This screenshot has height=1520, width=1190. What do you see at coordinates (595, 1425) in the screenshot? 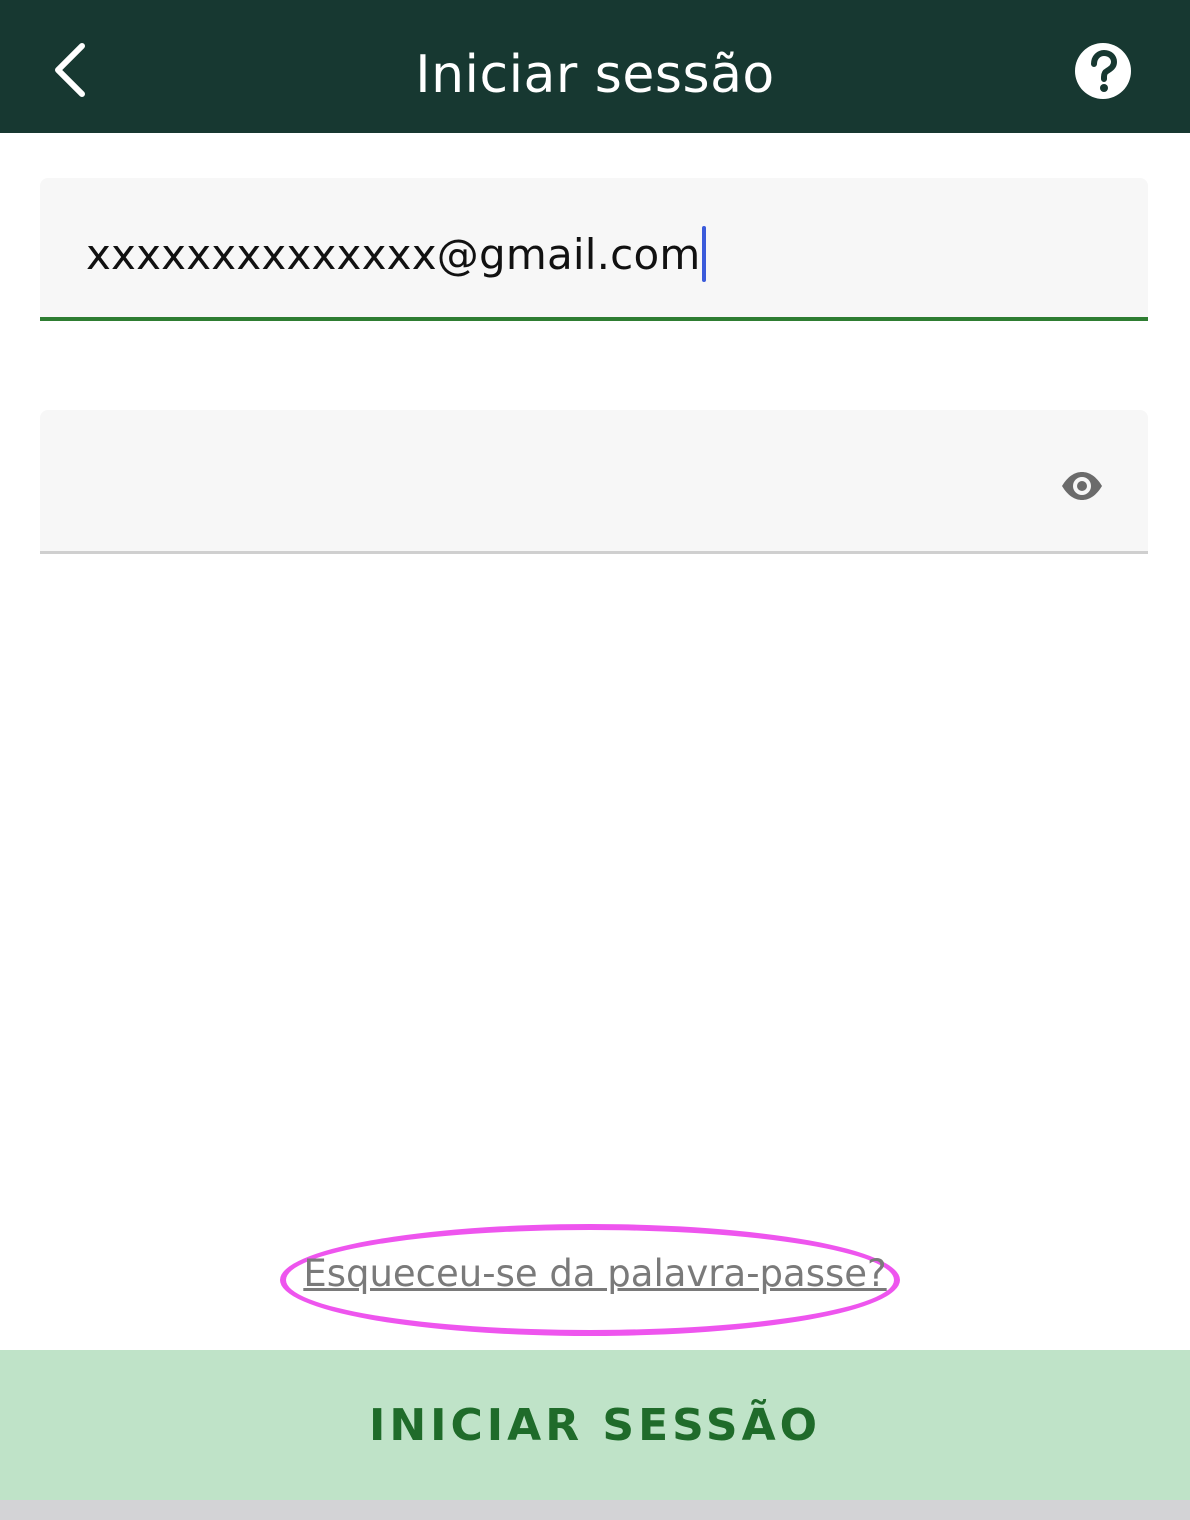
I see `sign-in-button: INICIAR SESSÃO` at bounding box center [595, 1425].